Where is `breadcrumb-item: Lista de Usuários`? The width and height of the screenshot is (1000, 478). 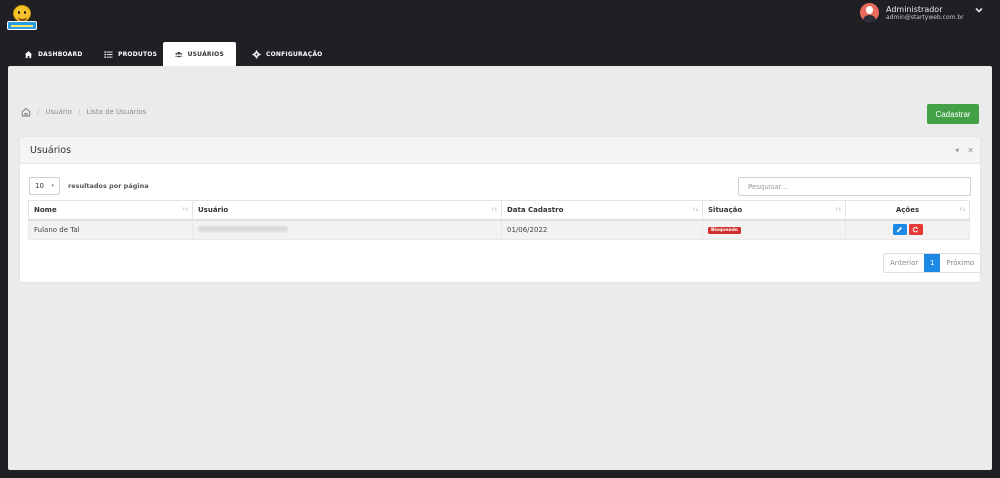
breadcrumb-item: Lista de Usuários is located at coordinates (116, 112).